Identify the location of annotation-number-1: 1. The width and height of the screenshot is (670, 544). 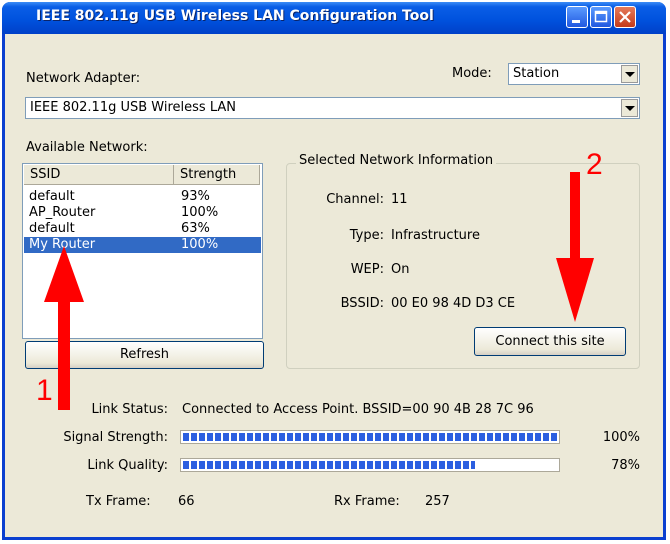
(44, 390).